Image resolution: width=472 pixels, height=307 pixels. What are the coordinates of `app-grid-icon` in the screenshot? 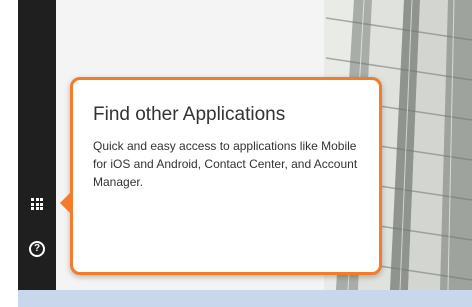 It's located at (37, 204).